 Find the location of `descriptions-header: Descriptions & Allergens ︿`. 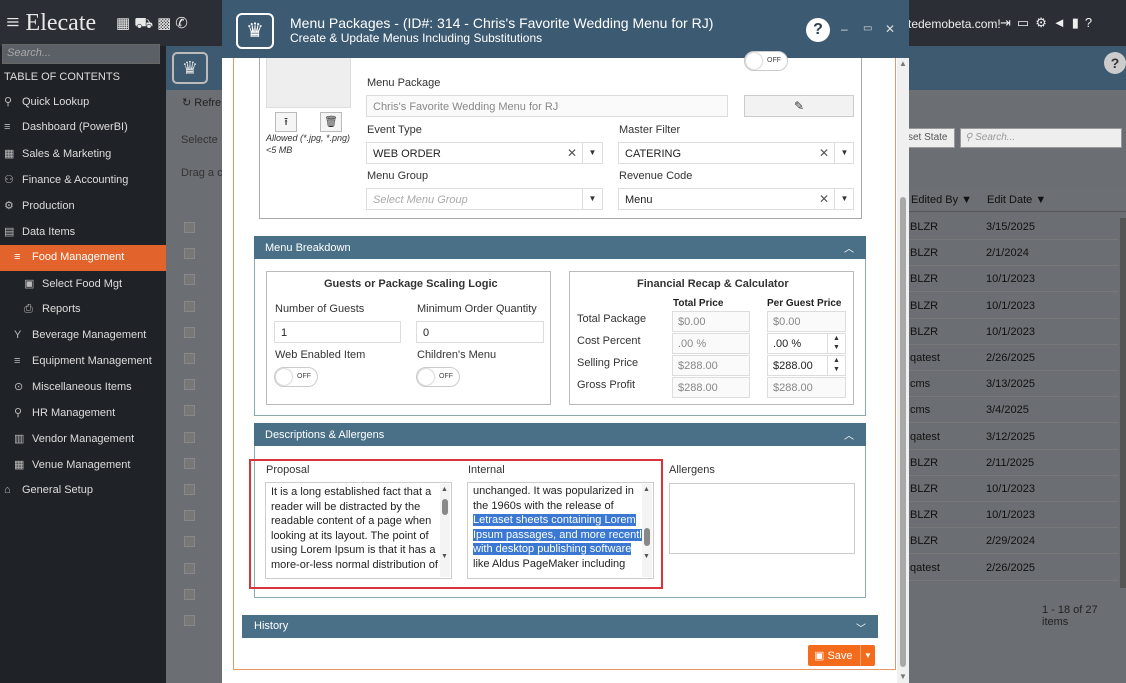

descriptions-header: Descriptions & Allergens ︿ is located at coordinates (560, 434).